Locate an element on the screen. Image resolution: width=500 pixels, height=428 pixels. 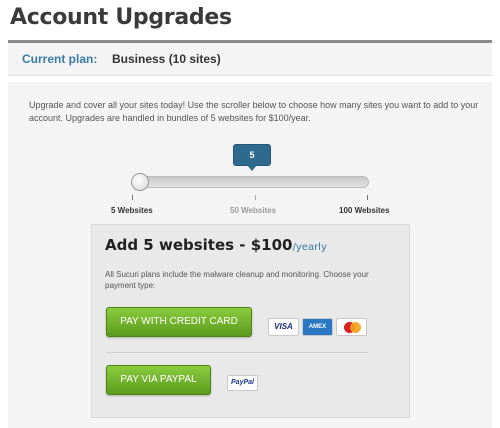
slider-label-mid: 50 Websites is located at coordinates (253, 210).